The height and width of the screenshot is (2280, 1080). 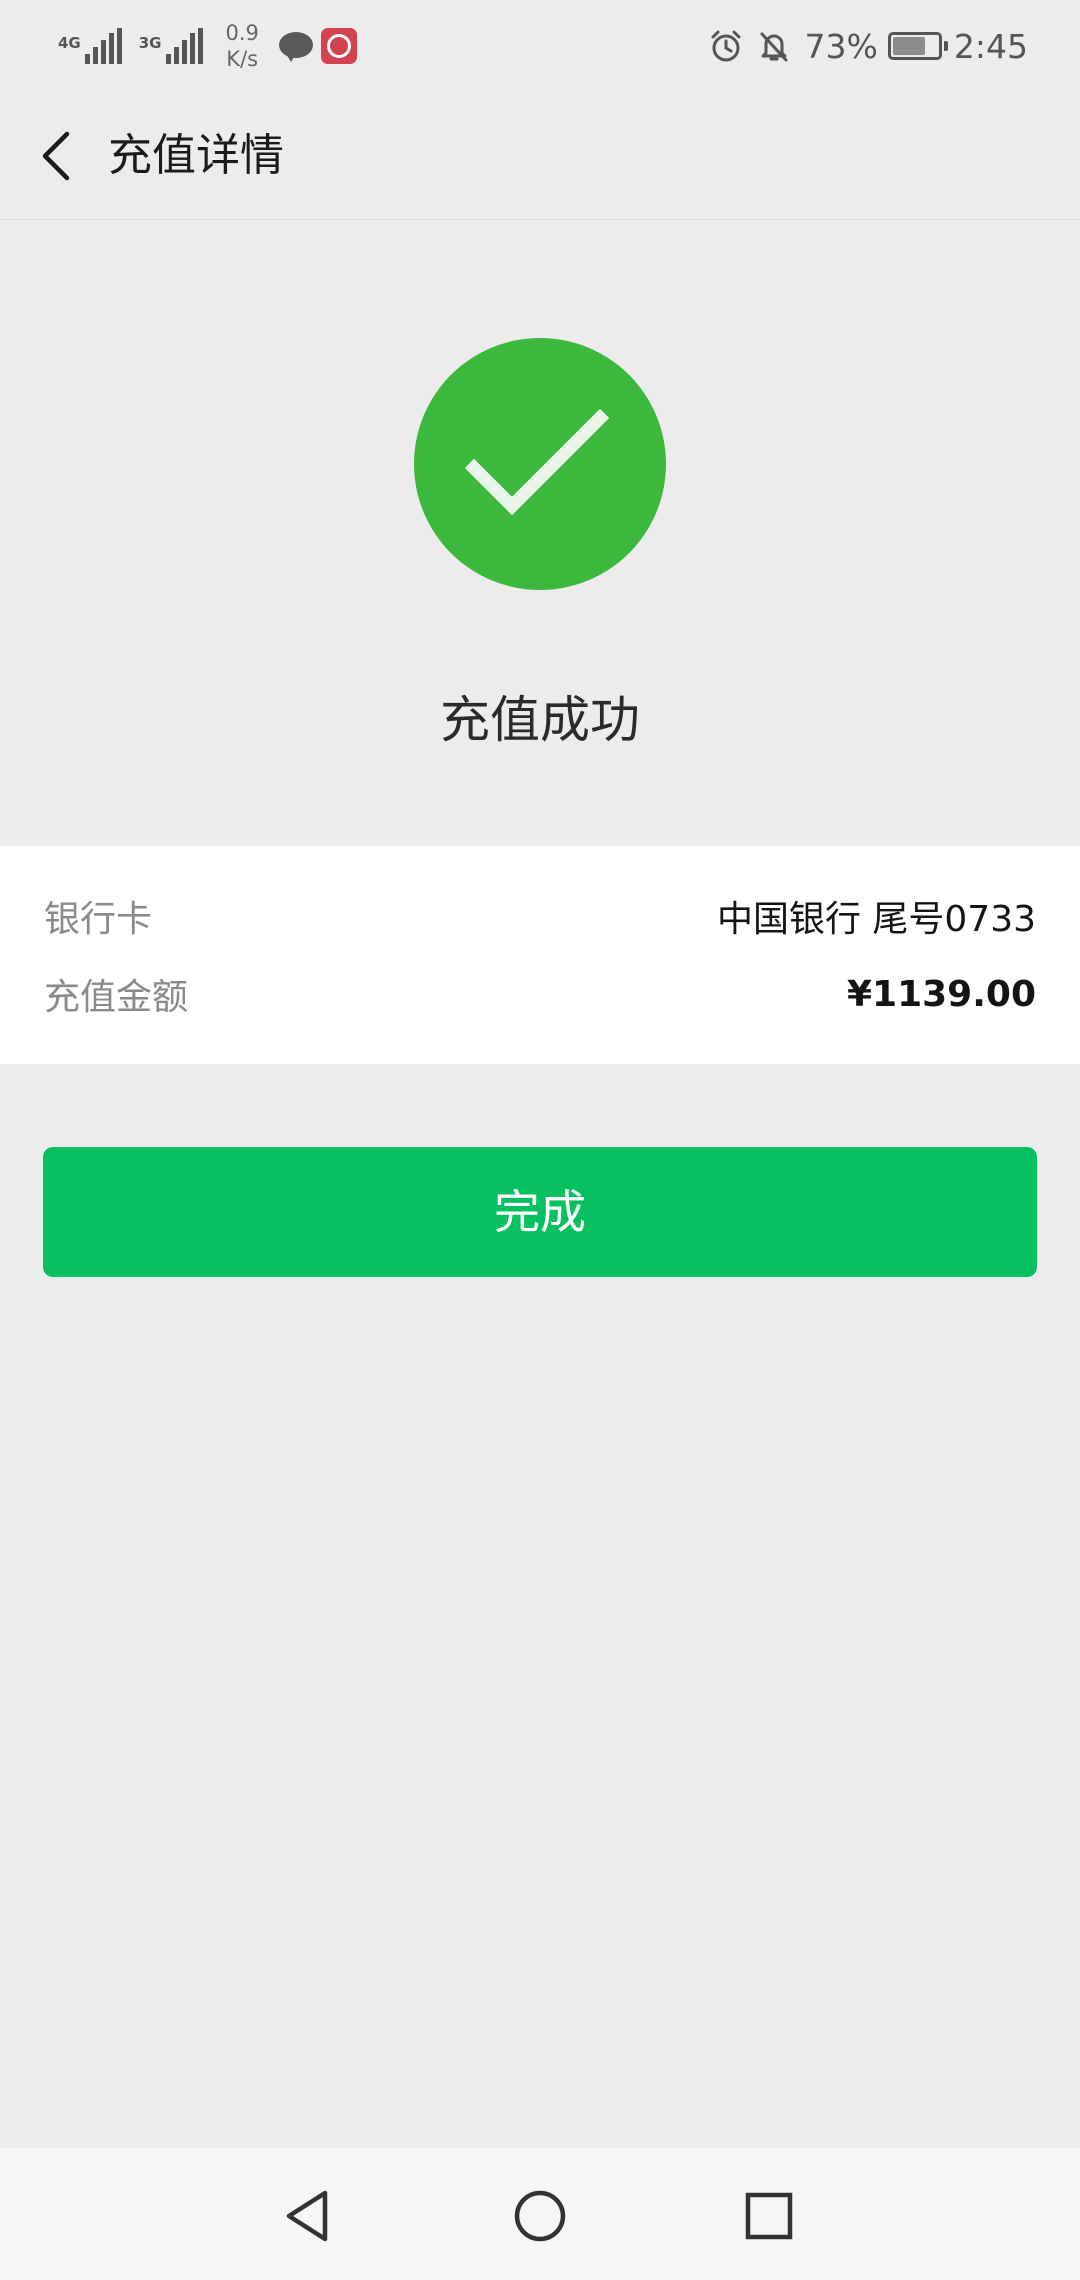 What do you see at coordinates (537, 462) in the screenshot?
I see `checkmark-icon` at bounding box center [537, 462].